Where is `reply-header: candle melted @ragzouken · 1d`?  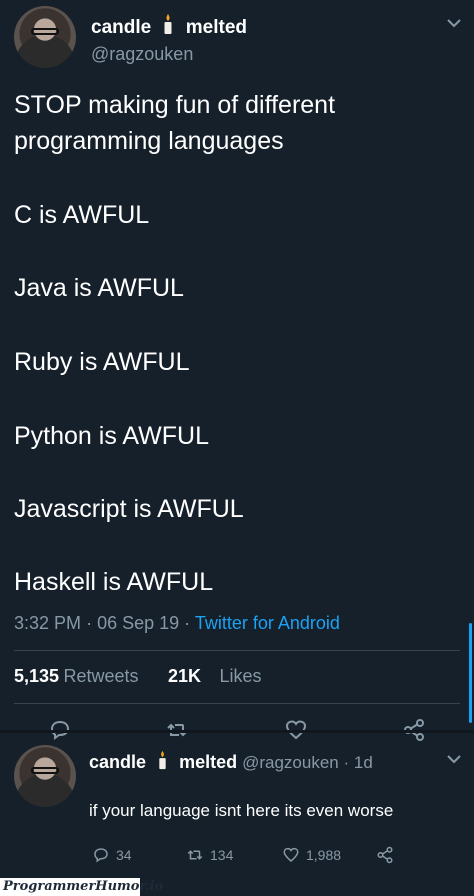 reply-header: candle melted @ragzouken · 1d is located at coordinates (231, 762).